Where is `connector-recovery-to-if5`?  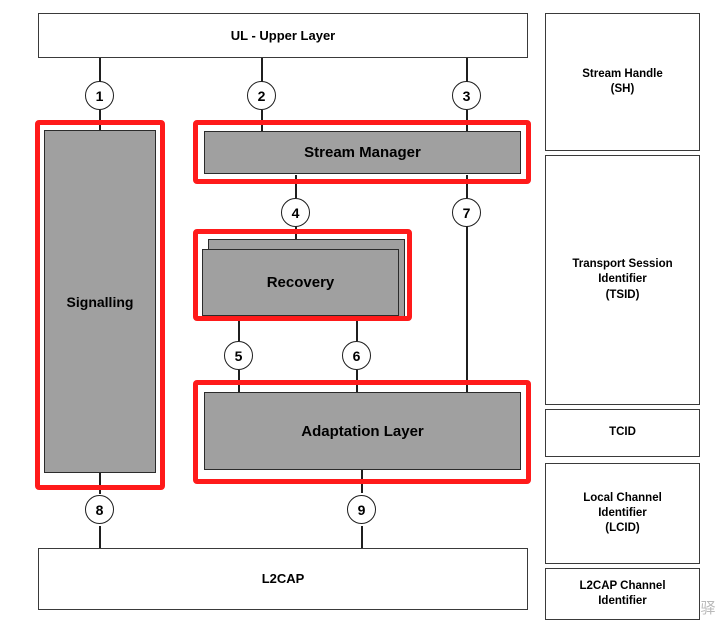 connector-recovery-to-if5 is located at coordinates (239, 328).